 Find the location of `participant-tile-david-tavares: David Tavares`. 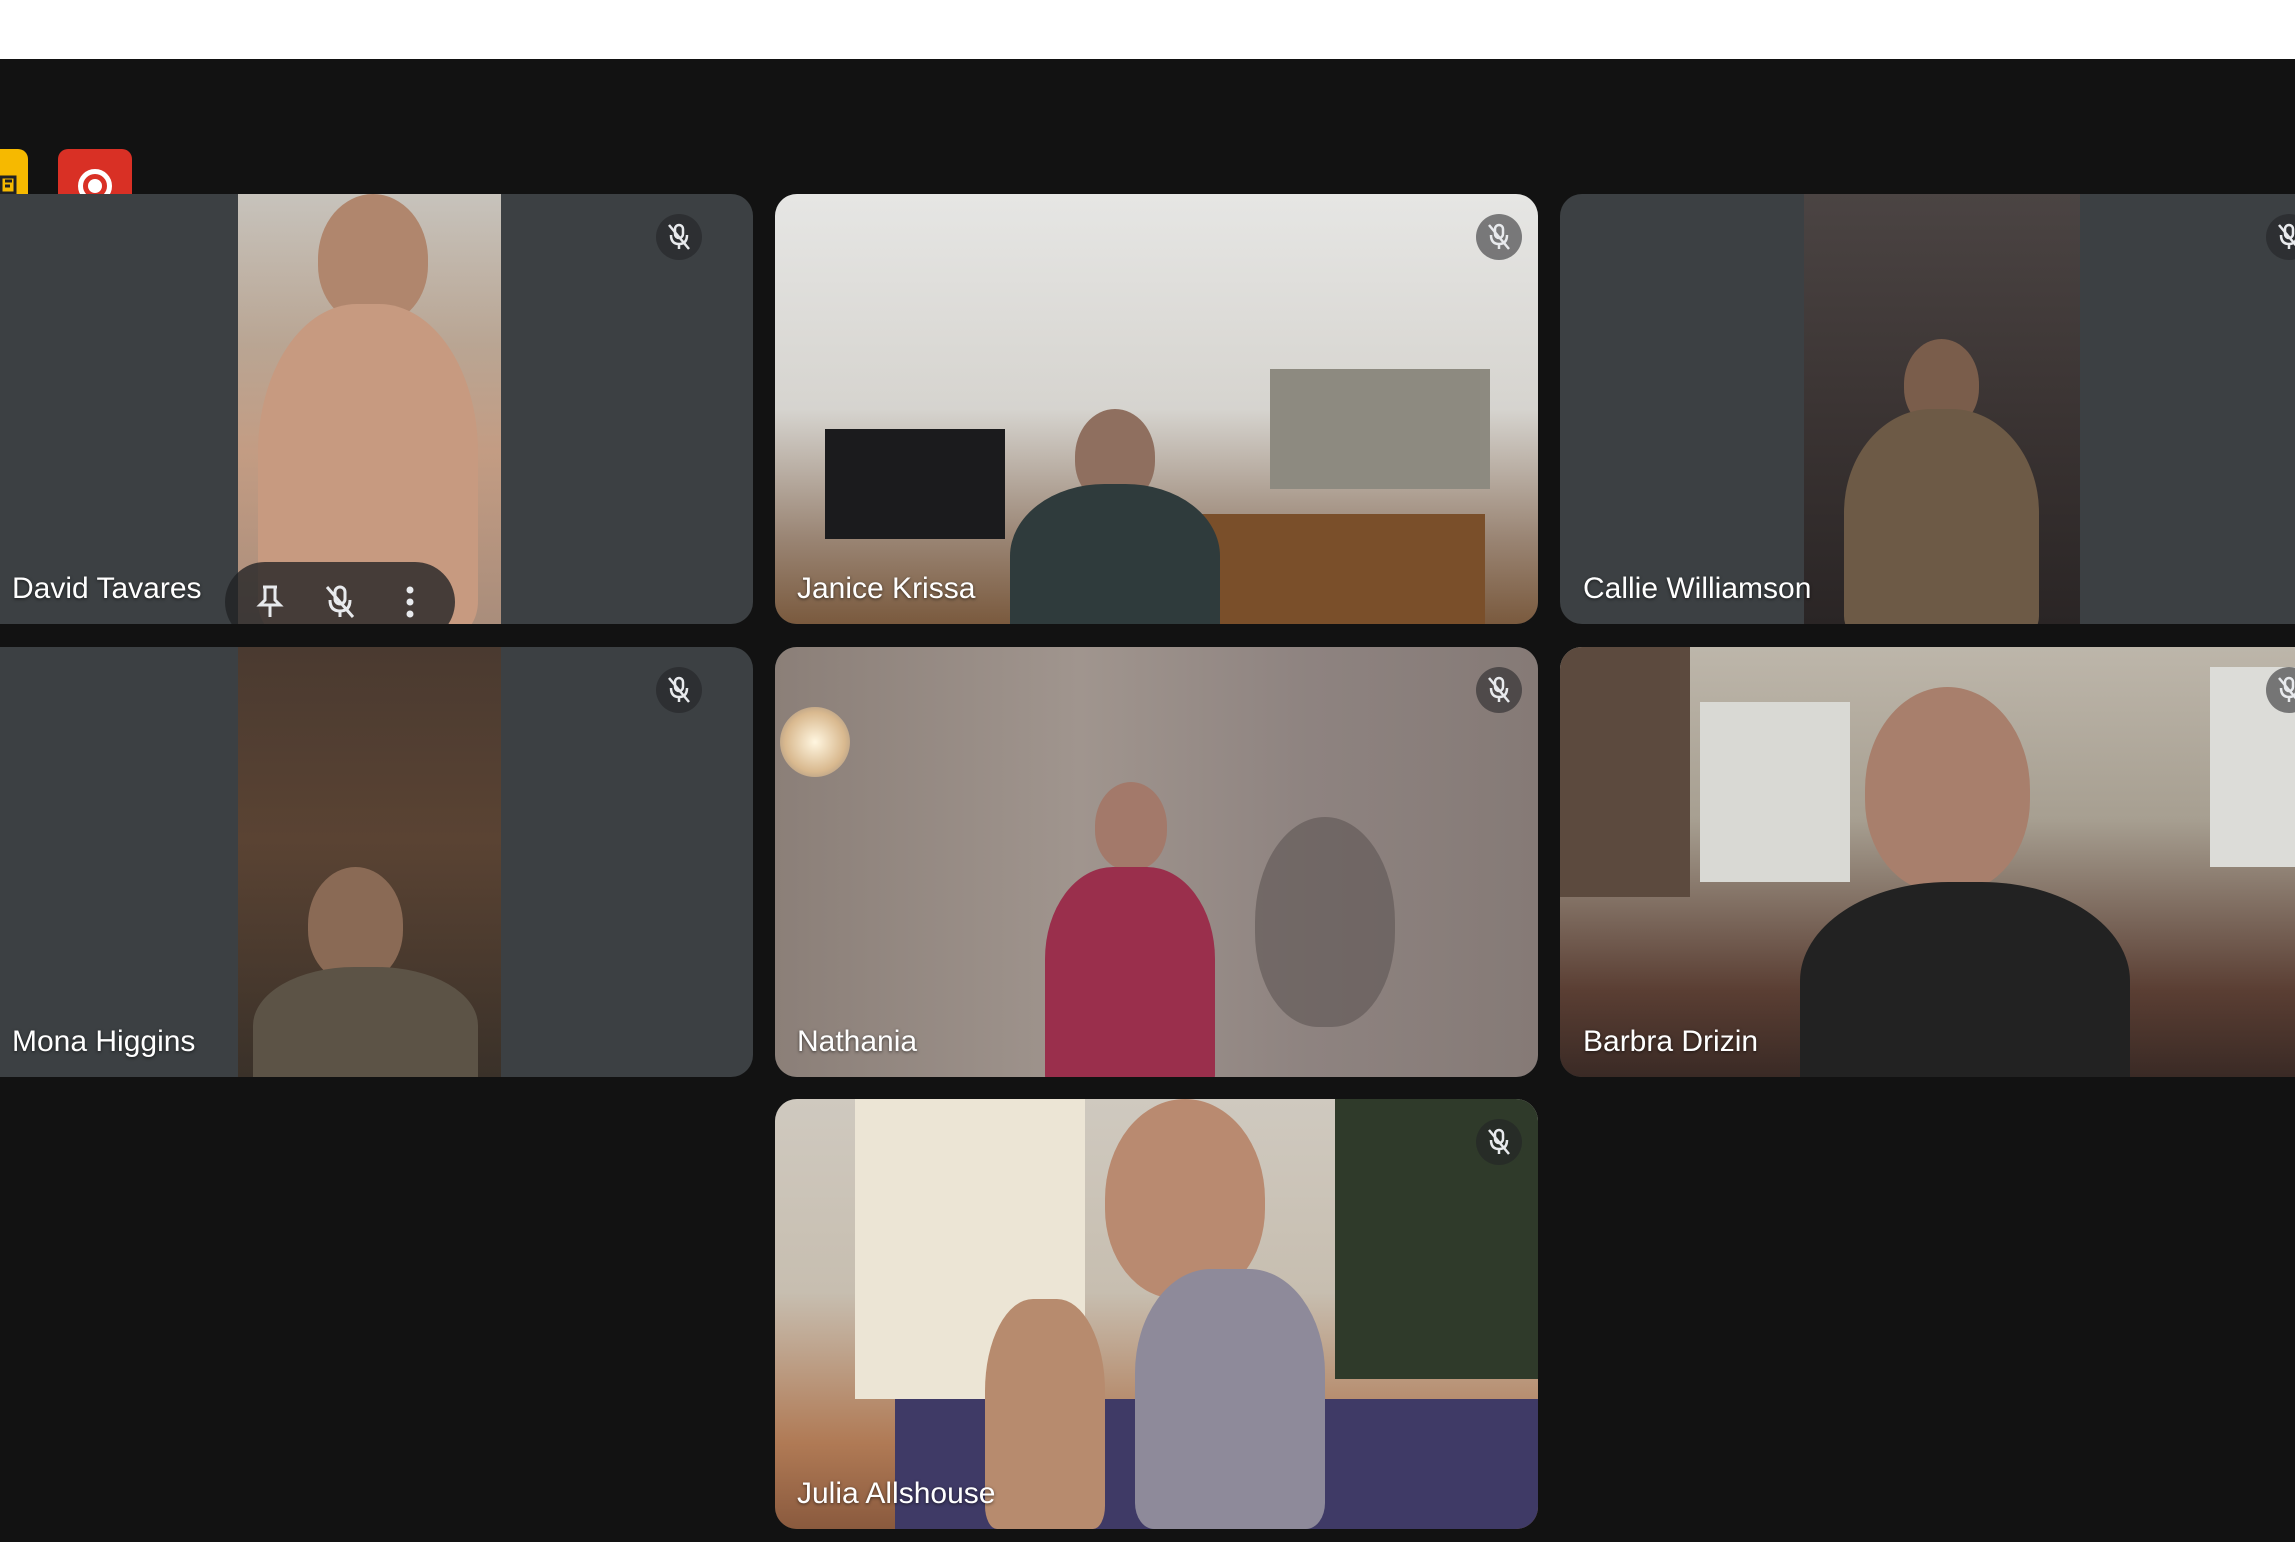

participant-tile-david-tavares: David Tavares is located at coordinates (376, 409).